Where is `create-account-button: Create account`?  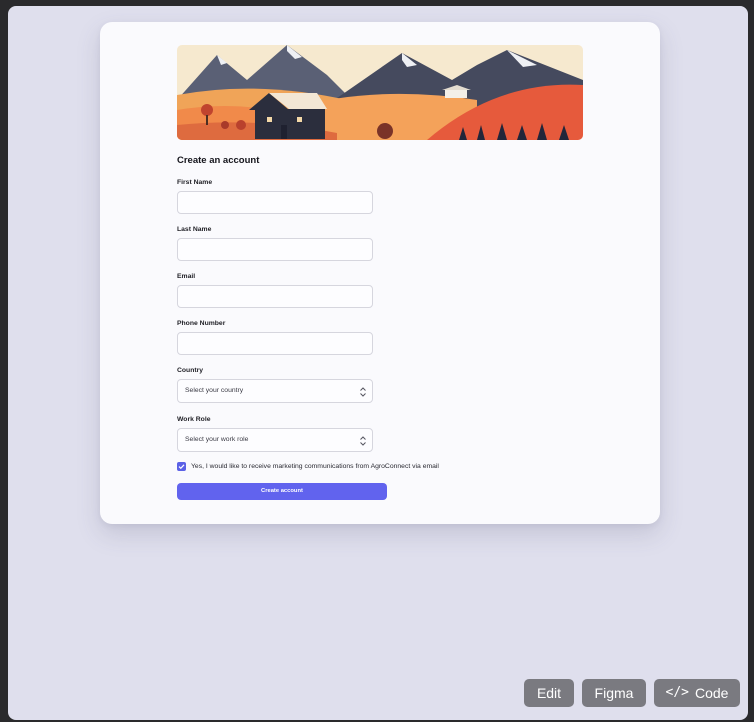
create-account-button: Create account is located at coordinates (282, 491).